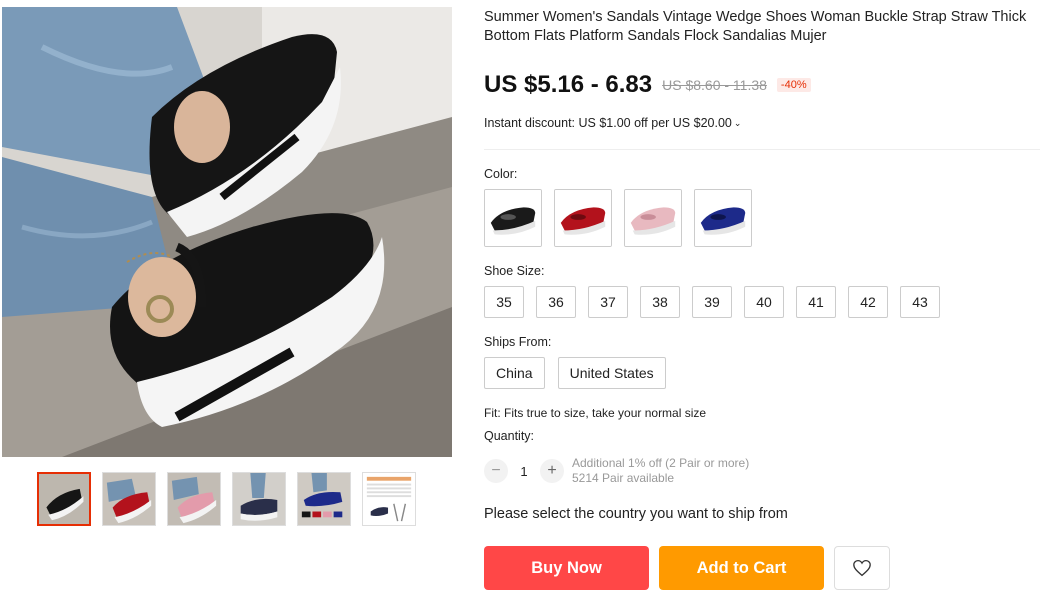 This screenshot has height=600, width=1040. I want to click on discount-badge: -40%, so click(793, 85).